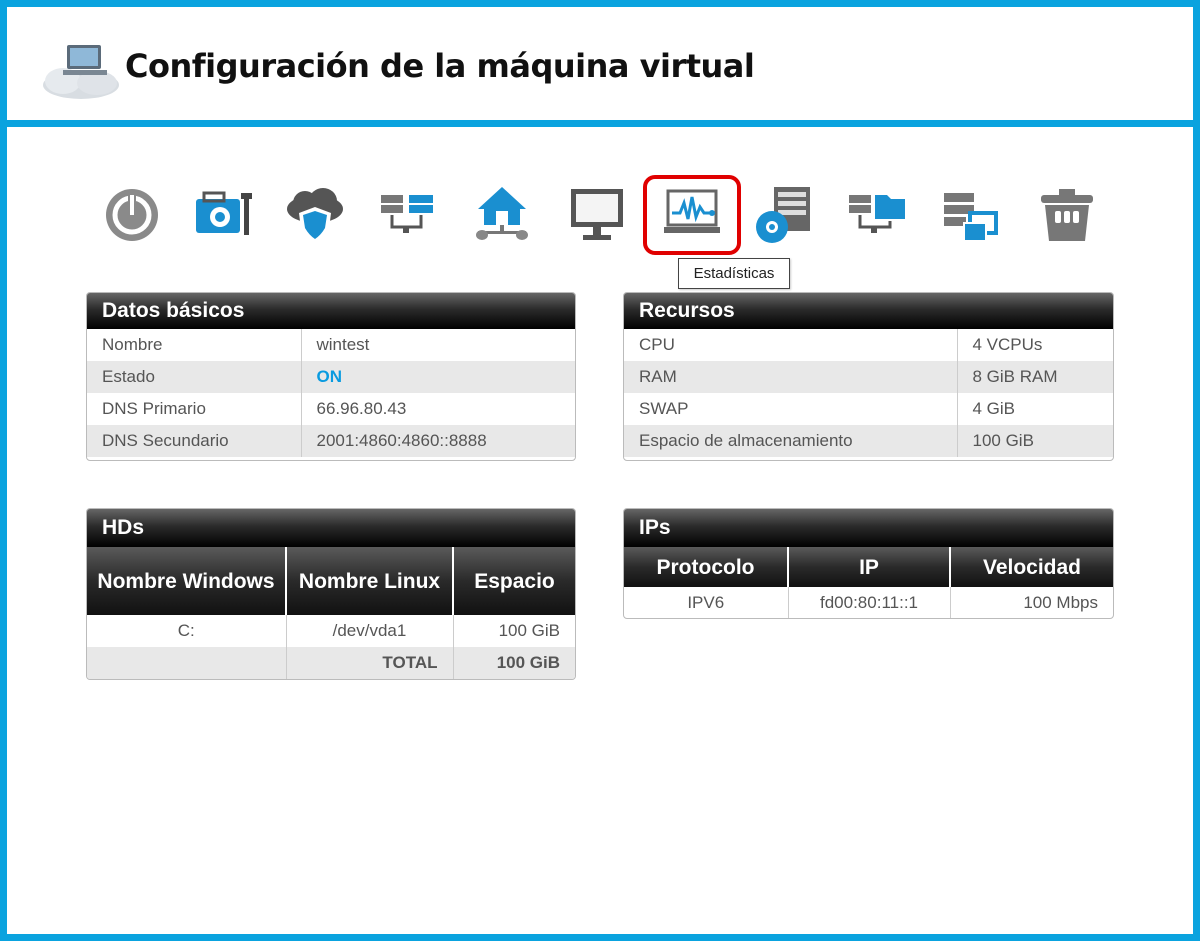  I want to click on disc-server-icon, so click(784, 215).